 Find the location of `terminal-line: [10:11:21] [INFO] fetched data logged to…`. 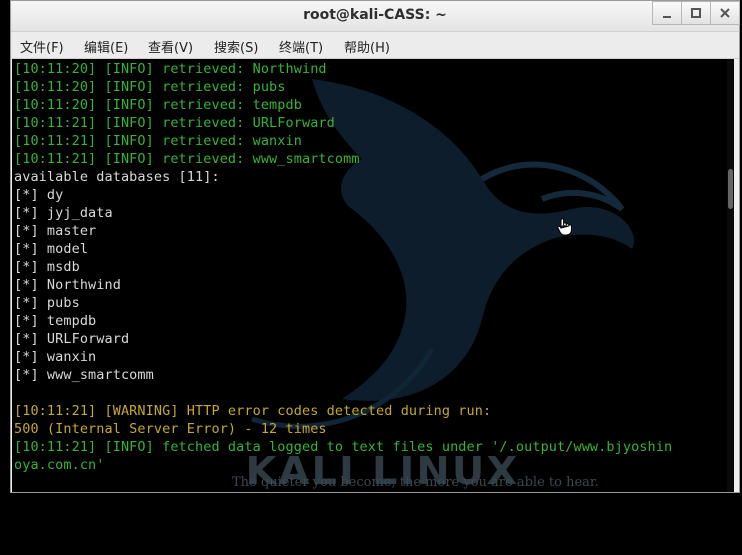

terminal-line: [10:11:21] [INFO] fetched data logged to… is located at coordinates (343, 447).